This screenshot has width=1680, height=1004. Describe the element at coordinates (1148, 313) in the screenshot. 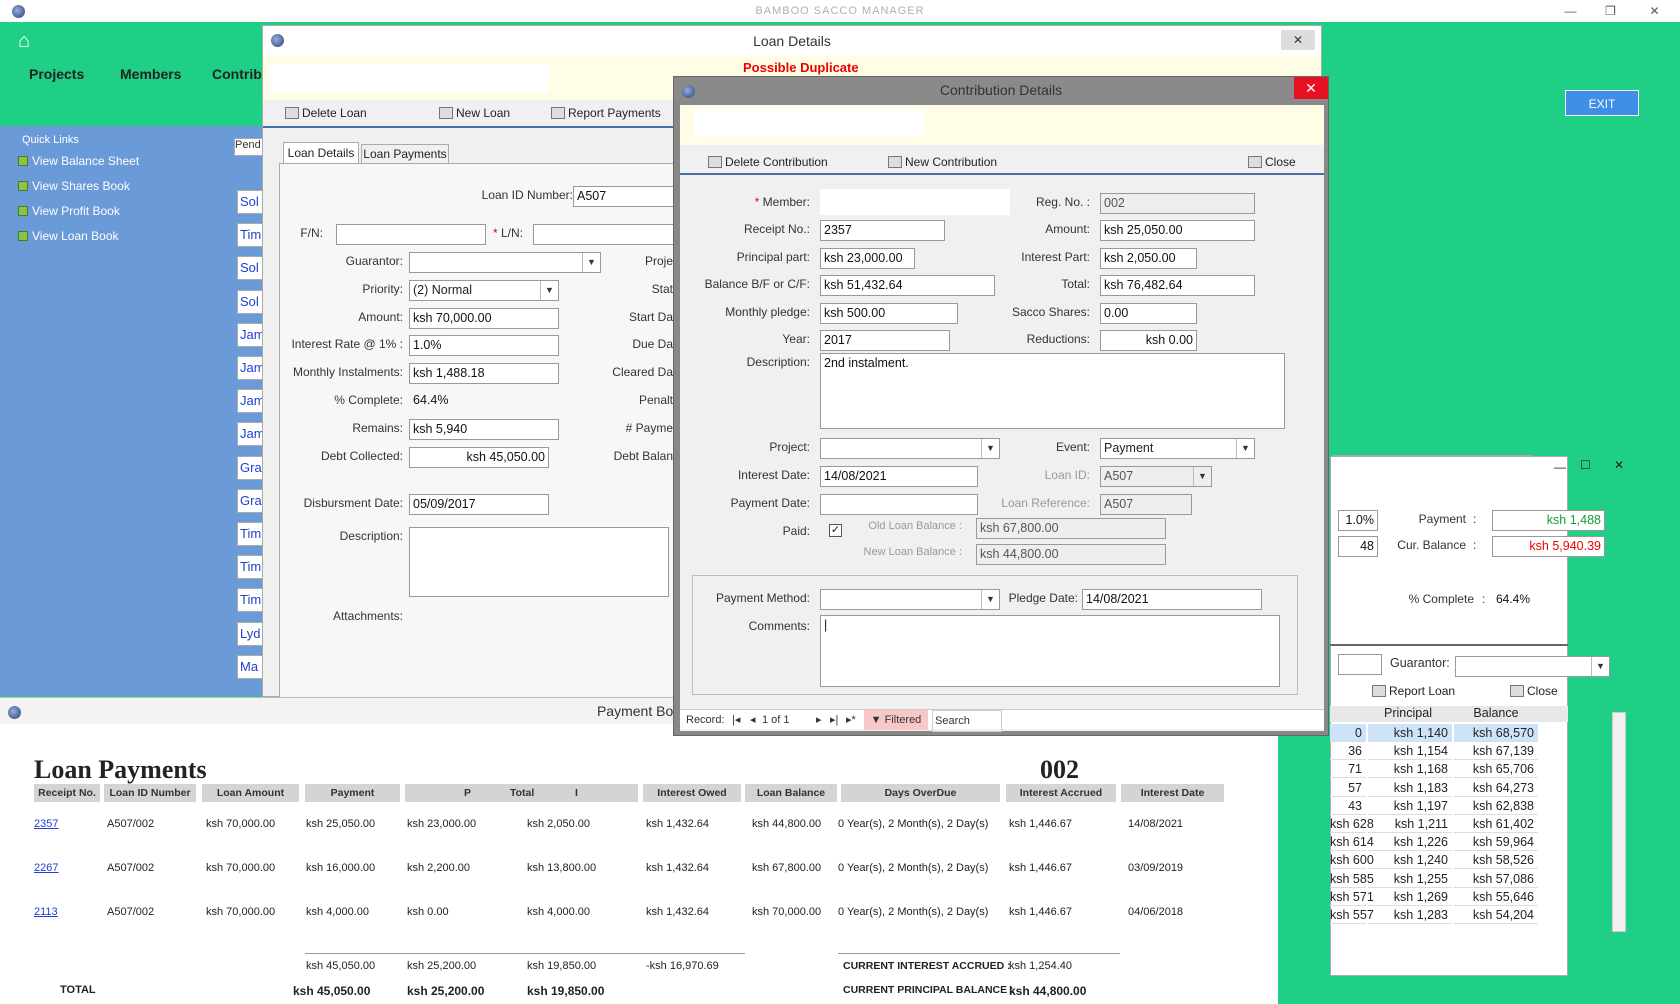

I see `shares-field: 0.00` at that location.